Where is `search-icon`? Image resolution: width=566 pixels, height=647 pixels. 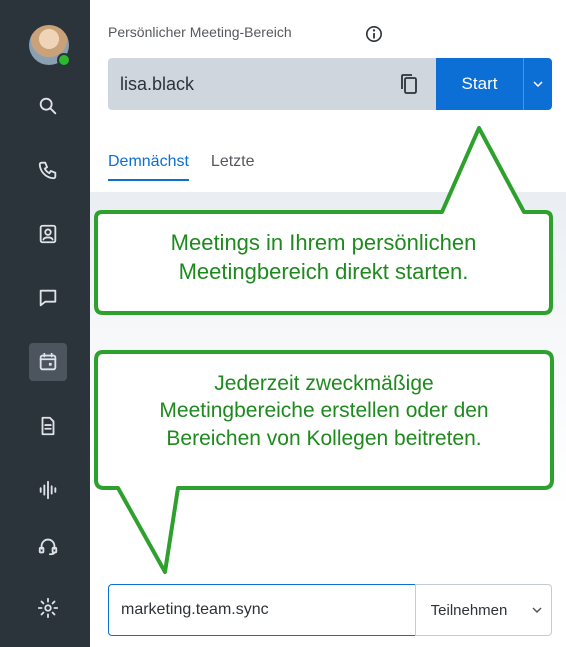 search-icon is located at coordinates (48, 106).